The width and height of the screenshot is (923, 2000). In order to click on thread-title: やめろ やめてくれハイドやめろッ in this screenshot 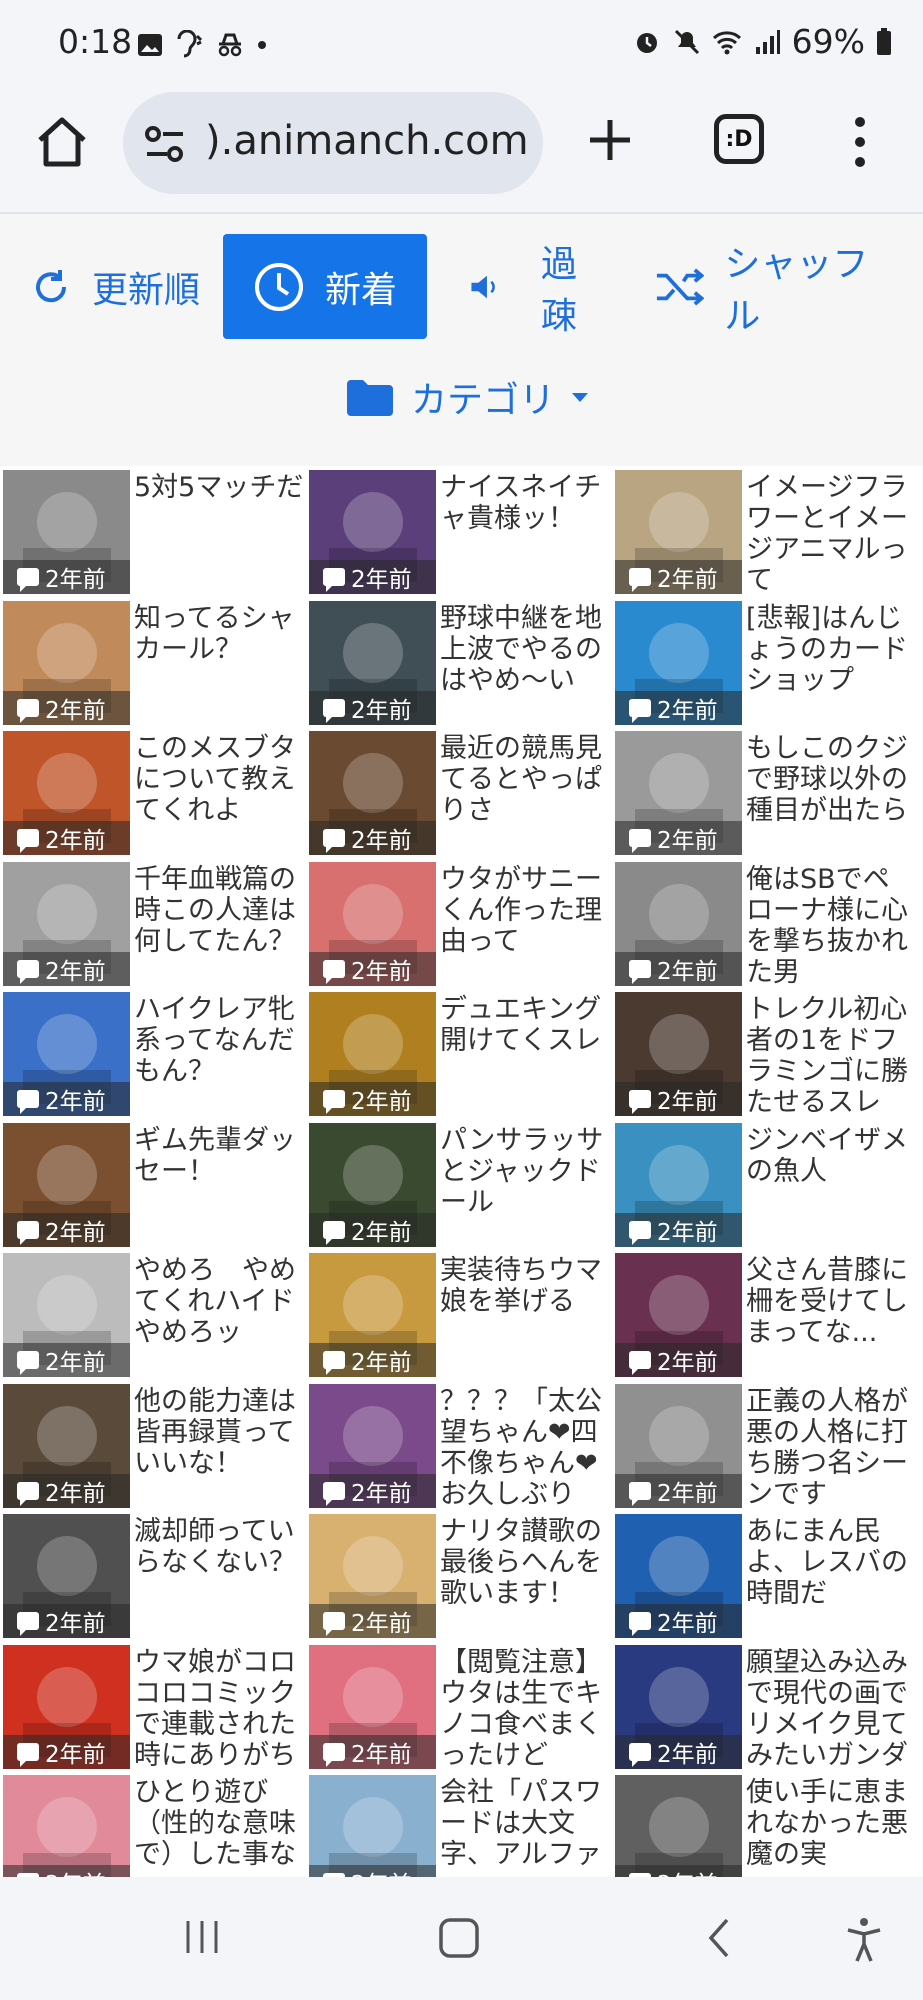, I will do `click(219, 1317)`.